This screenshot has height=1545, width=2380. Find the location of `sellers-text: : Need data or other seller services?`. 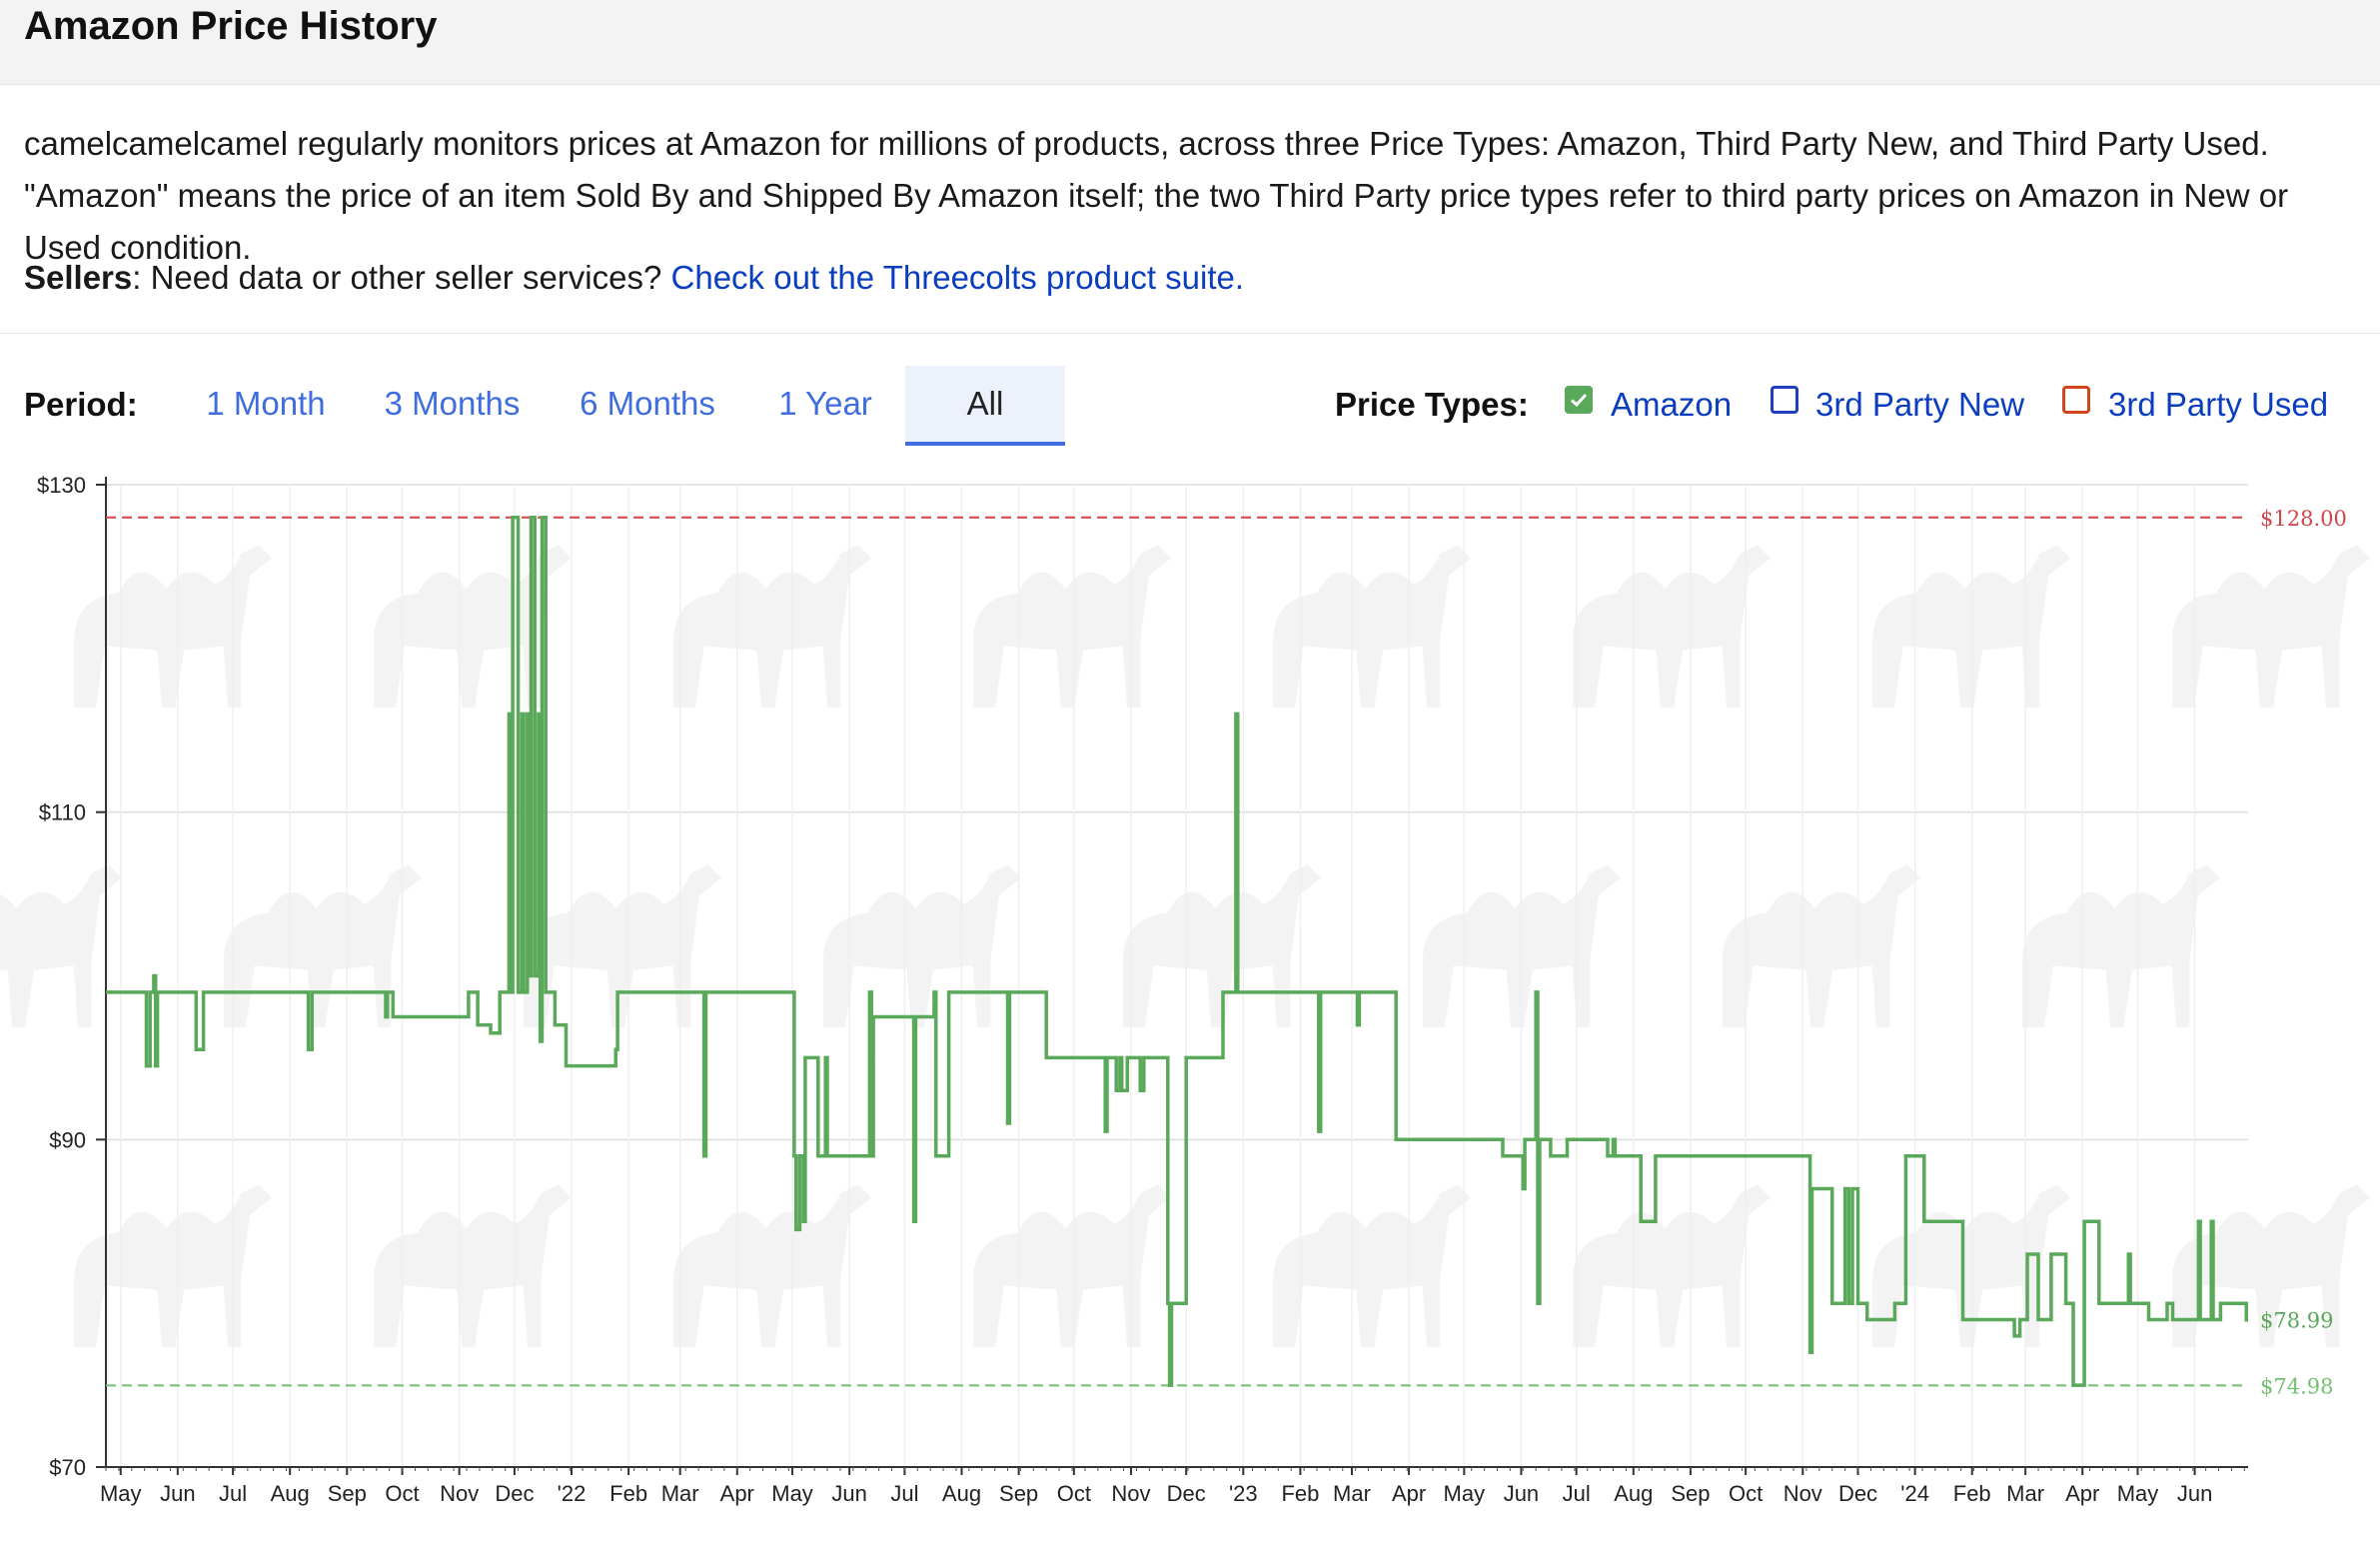

sellers-text: : Need data or other seller services? is located at coordinates (401, 278).